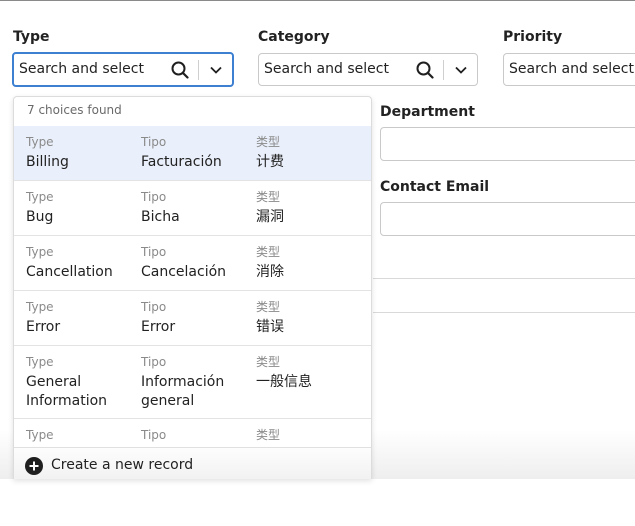 This screenshot has width=635, height=526. Describe the element at coordinates (270, 327) in the screenshot. I see `option-value-zh: 错误` at that location.